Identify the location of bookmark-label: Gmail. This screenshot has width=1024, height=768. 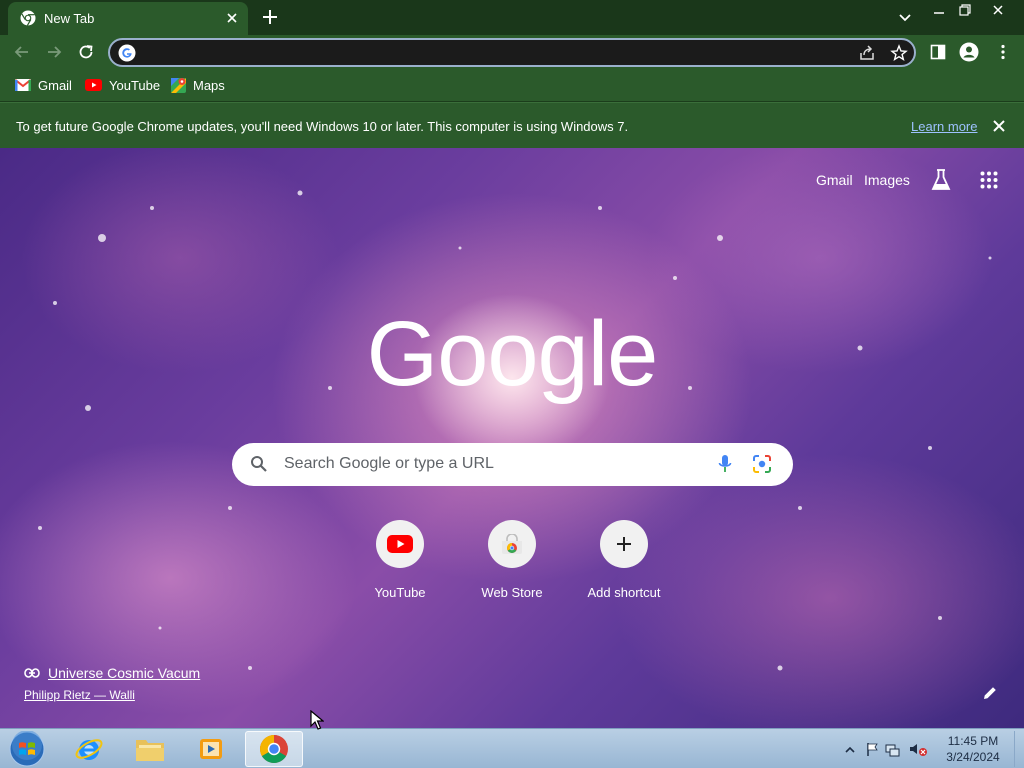
(55, 85).